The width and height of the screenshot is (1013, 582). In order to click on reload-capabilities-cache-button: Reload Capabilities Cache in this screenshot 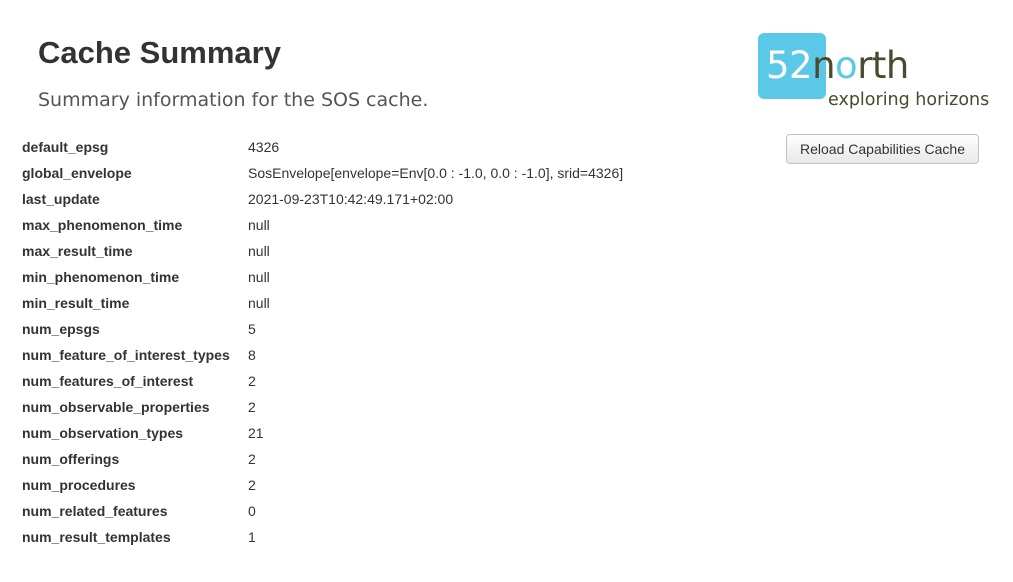, I will do `click(882, 149)`.